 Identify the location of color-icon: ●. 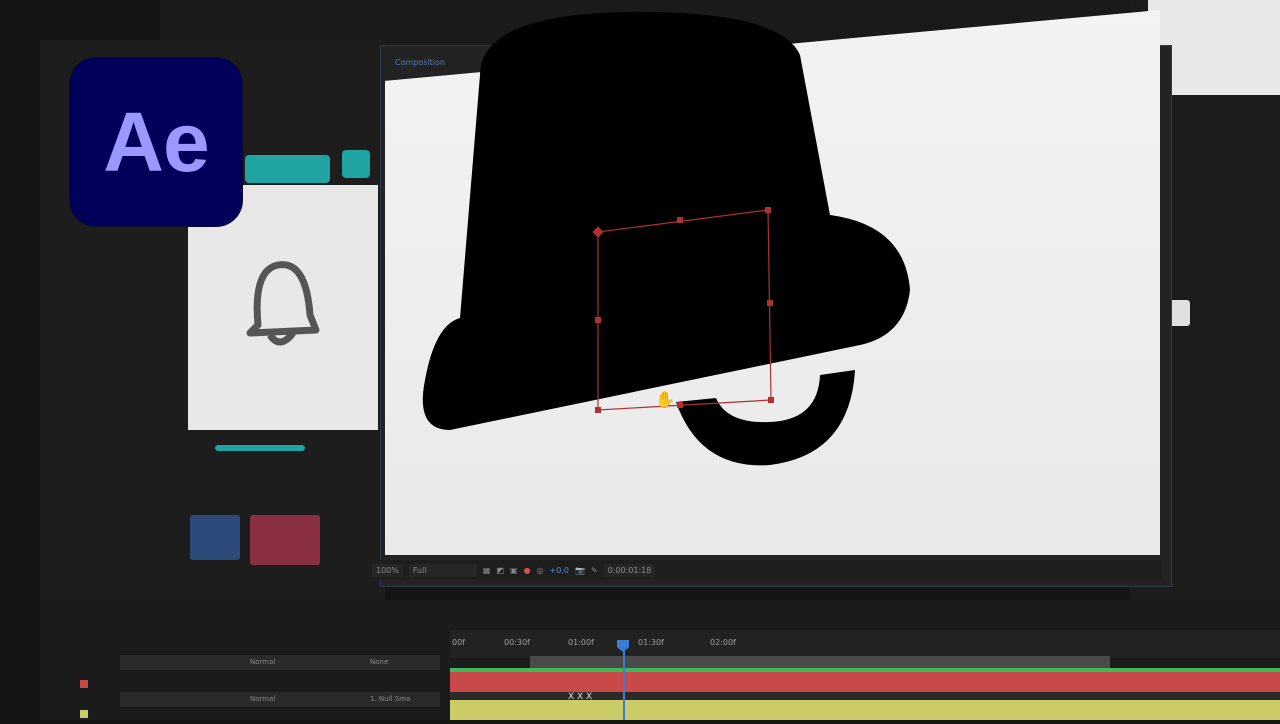
(527, 570).